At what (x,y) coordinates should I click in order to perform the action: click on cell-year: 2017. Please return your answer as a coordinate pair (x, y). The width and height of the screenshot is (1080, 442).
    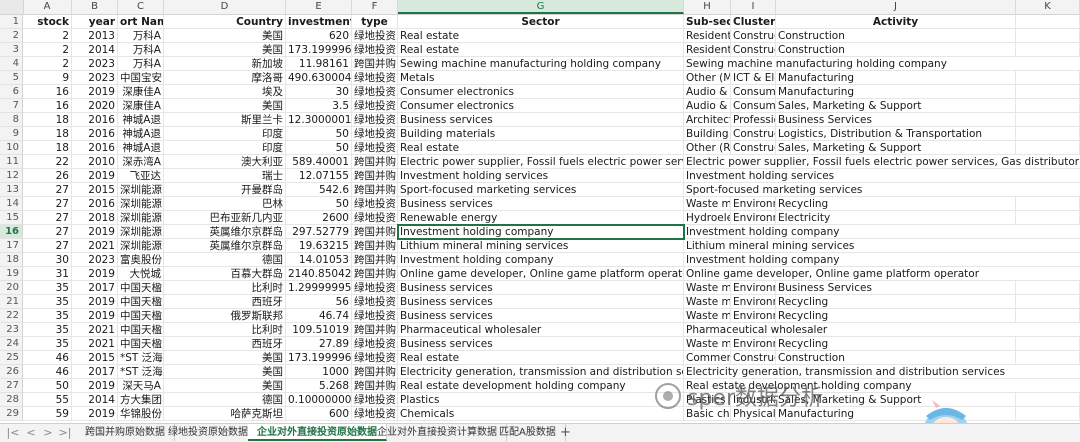
    Looking at the image, I should click on (95, 288).